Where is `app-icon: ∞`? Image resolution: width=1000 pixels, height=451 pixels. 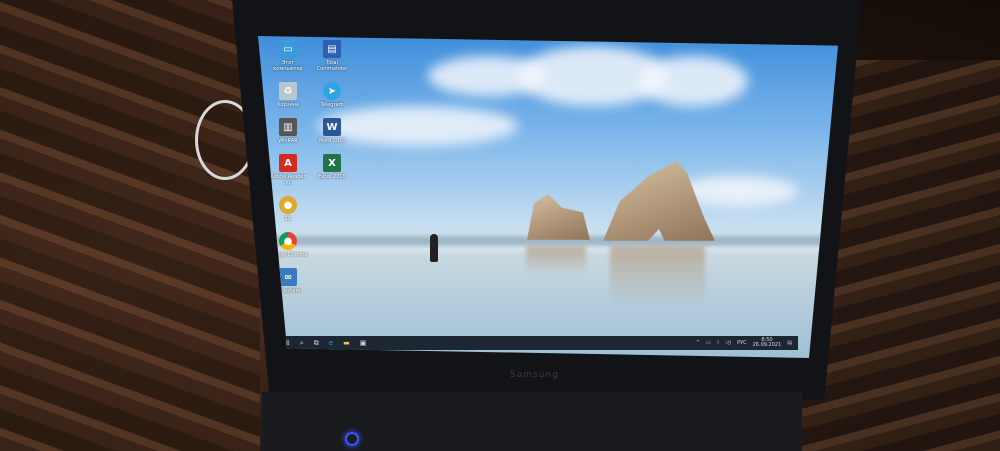 app-icon: ∞ is located at coordinates (288, 277).